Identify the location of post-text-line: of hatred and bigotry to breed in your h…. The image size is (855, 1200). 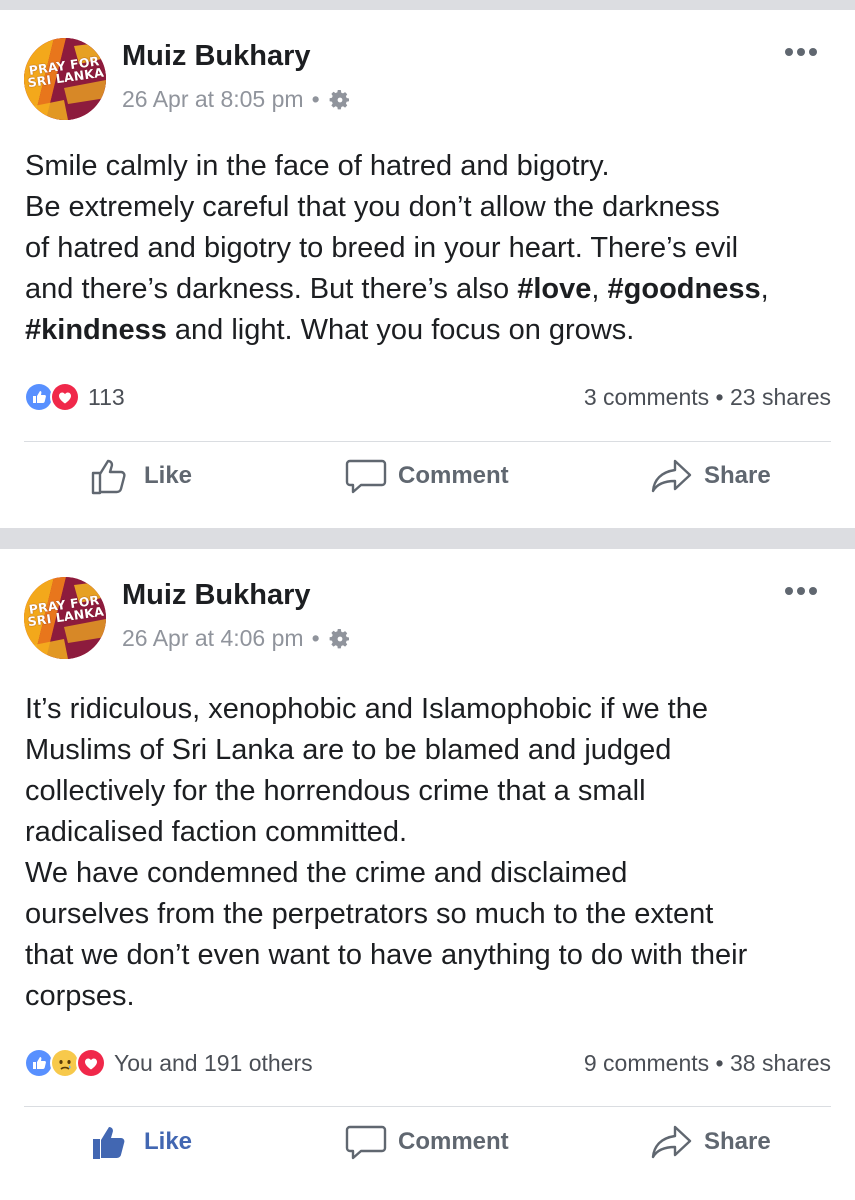
(430, 248).